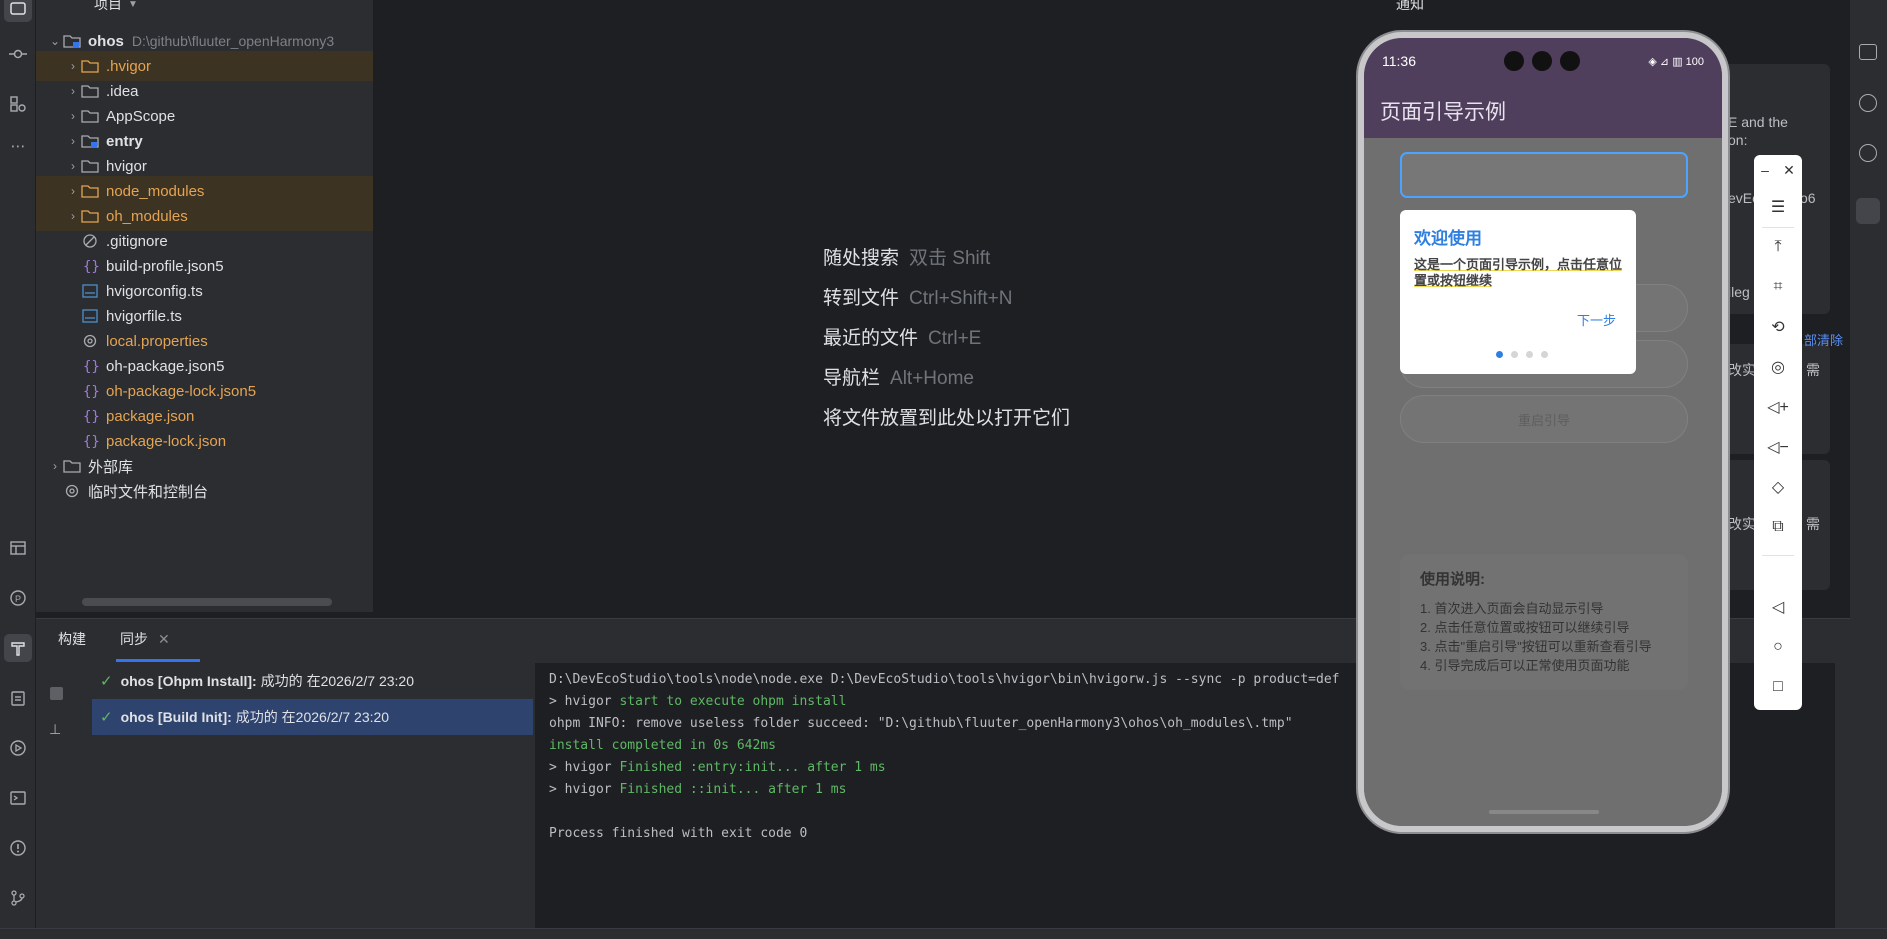 This screenshot has height=939, width=1887. What do you see at coordinates (1448, 238) in the screenshot?
I see `guide-title: 欢迎使用` at bounding box center [1448, 238].